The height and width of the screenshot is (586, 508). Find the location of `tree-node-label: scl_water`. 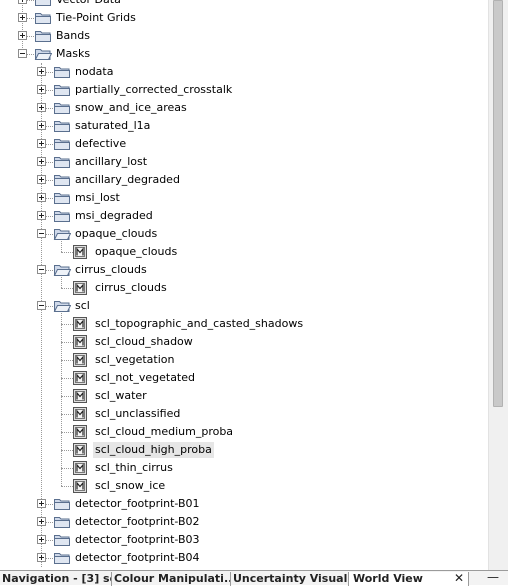

tree-node-label: scl_water is located at coordinates (121, 396).